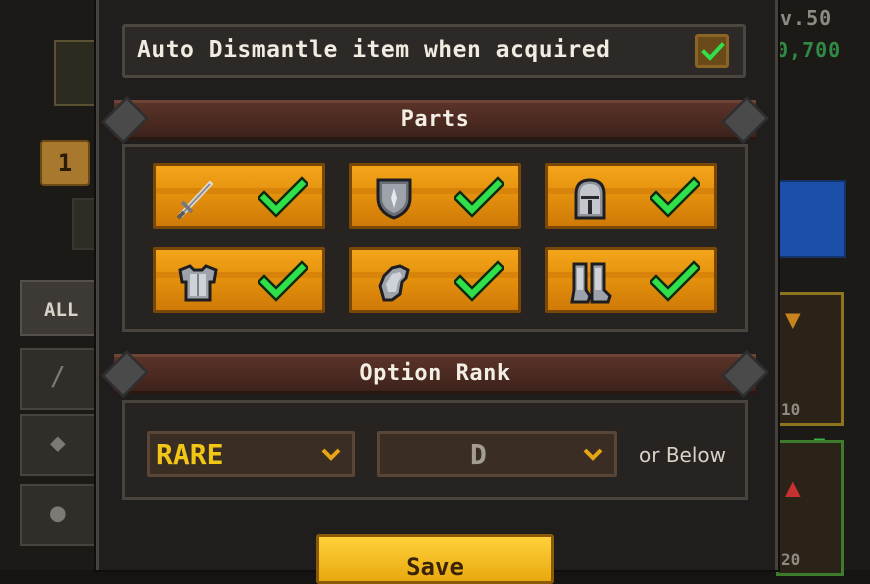  I want to click on parts-title: Parts, so click(435, 119).